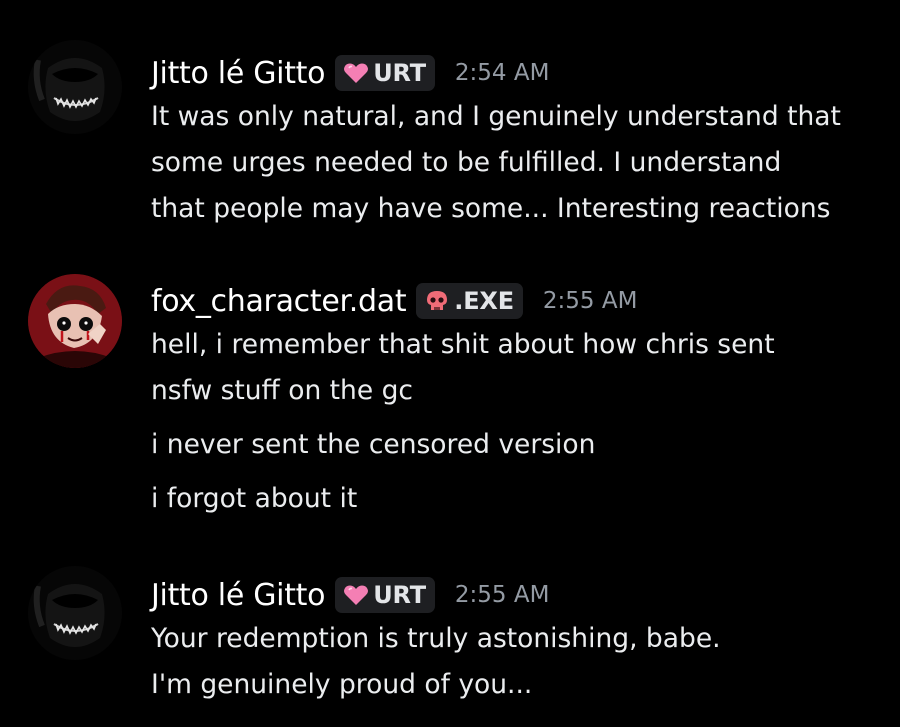 The height and width of the screenshot is (727, 900). What do you see at coordinates (437, 300) in the screenshot?
I see `red-skull-icon` at bounding box center [437, 300].